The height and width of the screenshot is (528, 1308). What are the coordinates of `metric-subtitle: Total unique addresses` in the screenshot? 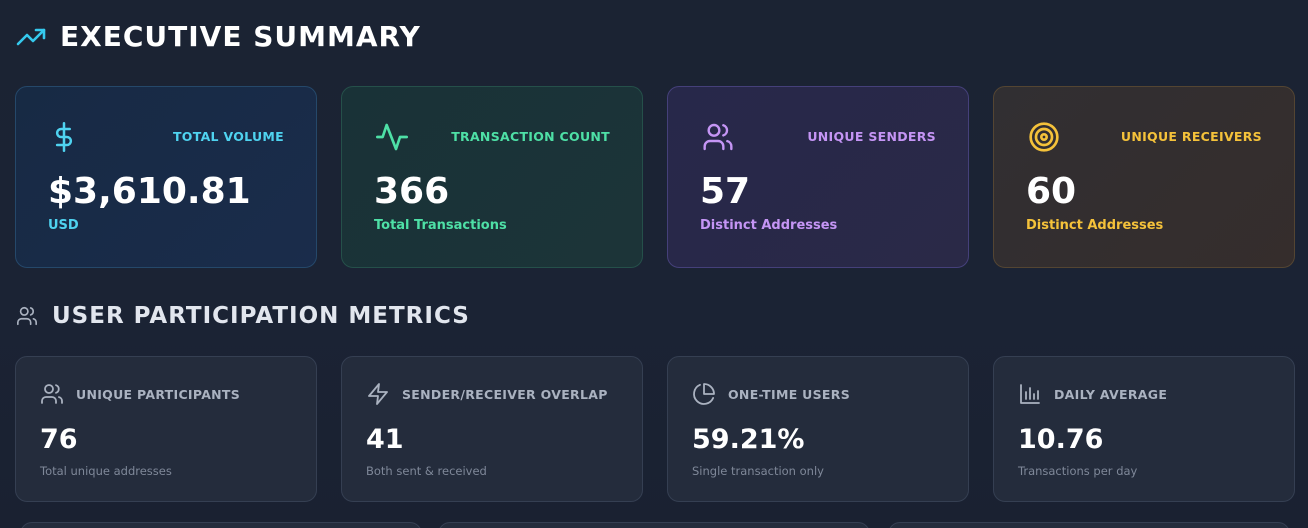 It's located at (106, 471).